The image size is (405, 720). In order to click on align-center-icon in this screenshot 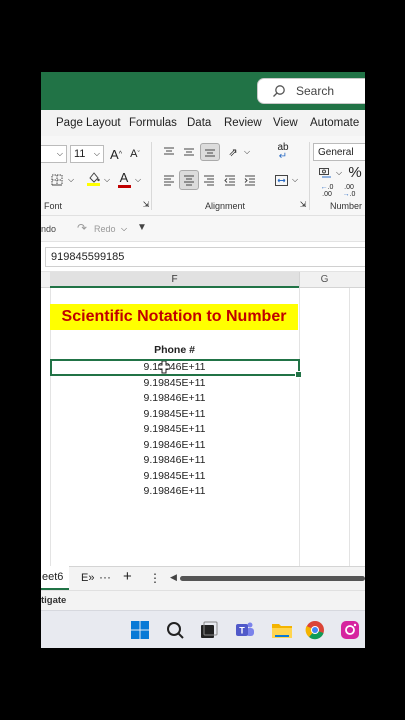, I will do `click(189, 180)`.